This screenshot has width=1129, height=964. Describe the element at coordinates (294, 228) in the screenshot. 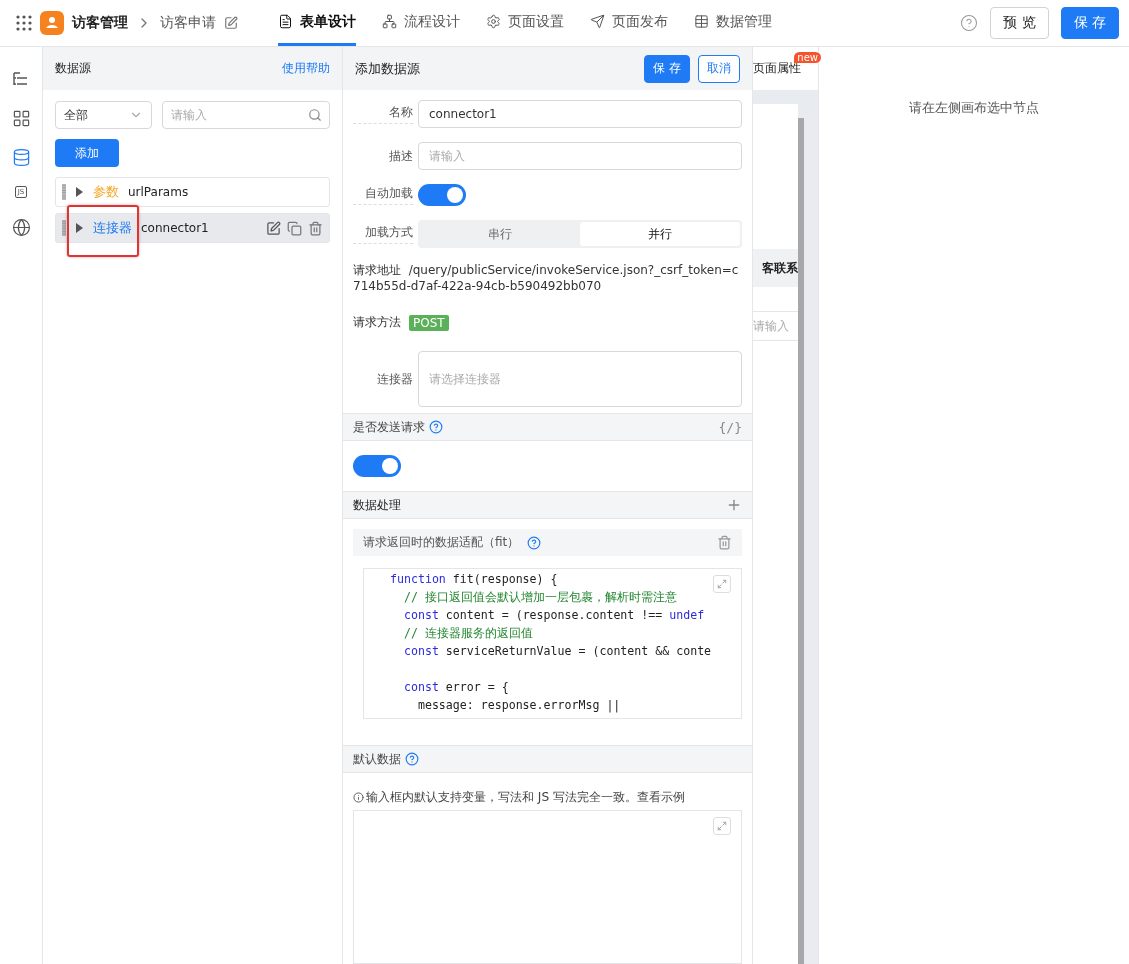

I see `copy-icon` at that location.